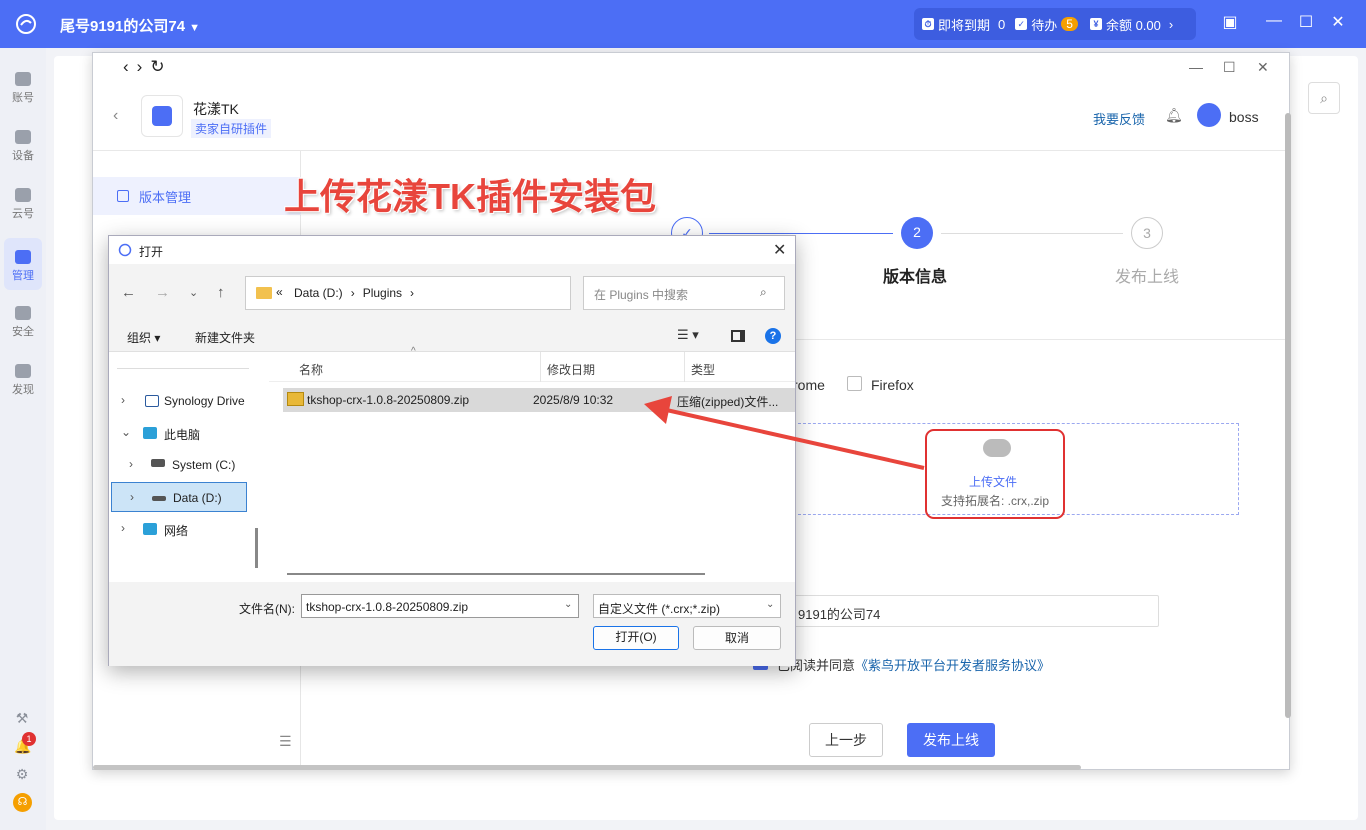 This screenshot has width=1366, height=830. I want to click on annotation-arrow, so click(784, 433).